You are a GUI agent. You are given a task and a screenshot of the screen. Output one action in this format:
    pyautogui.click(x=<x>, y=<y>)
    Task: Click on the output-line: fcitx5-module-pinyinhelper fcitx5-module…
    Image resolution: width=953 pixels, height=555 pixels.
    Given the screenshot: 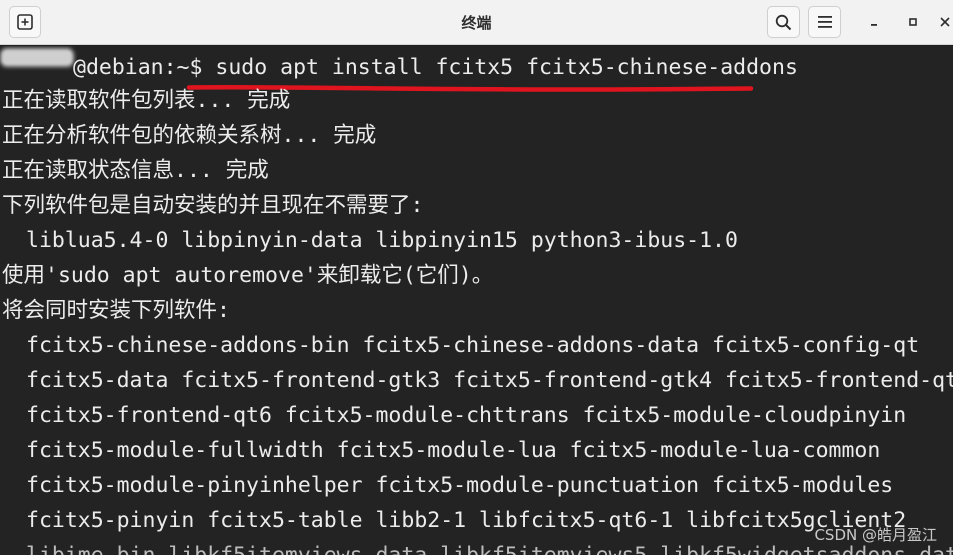 What is the action you would take?
    pyautogui.click(x=460, y=485)
    